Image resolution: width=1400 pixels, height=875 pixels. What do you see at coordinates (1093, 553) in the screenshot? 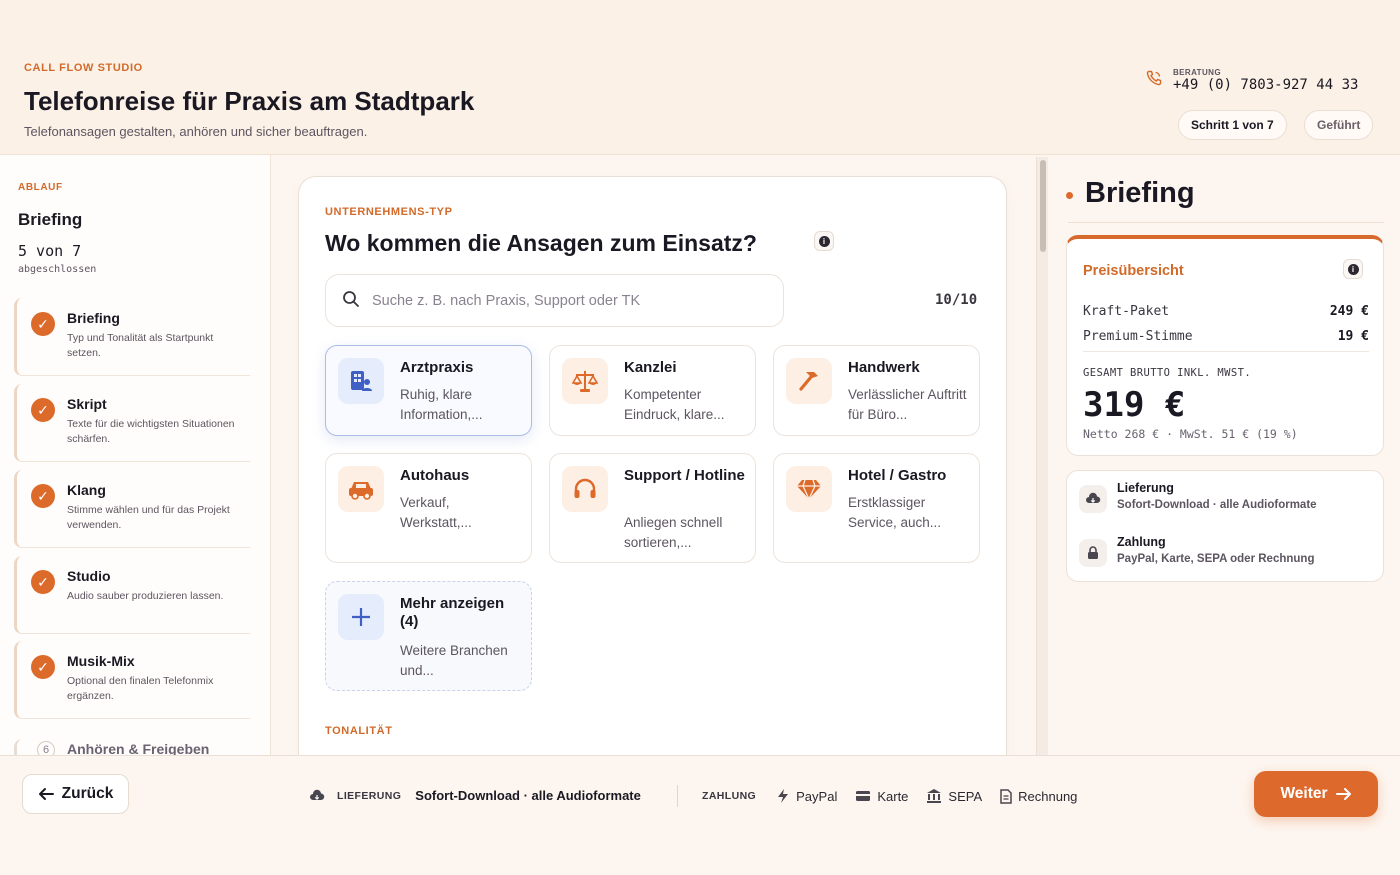
I see `lock-icon` at bounding box center [1093, 553].